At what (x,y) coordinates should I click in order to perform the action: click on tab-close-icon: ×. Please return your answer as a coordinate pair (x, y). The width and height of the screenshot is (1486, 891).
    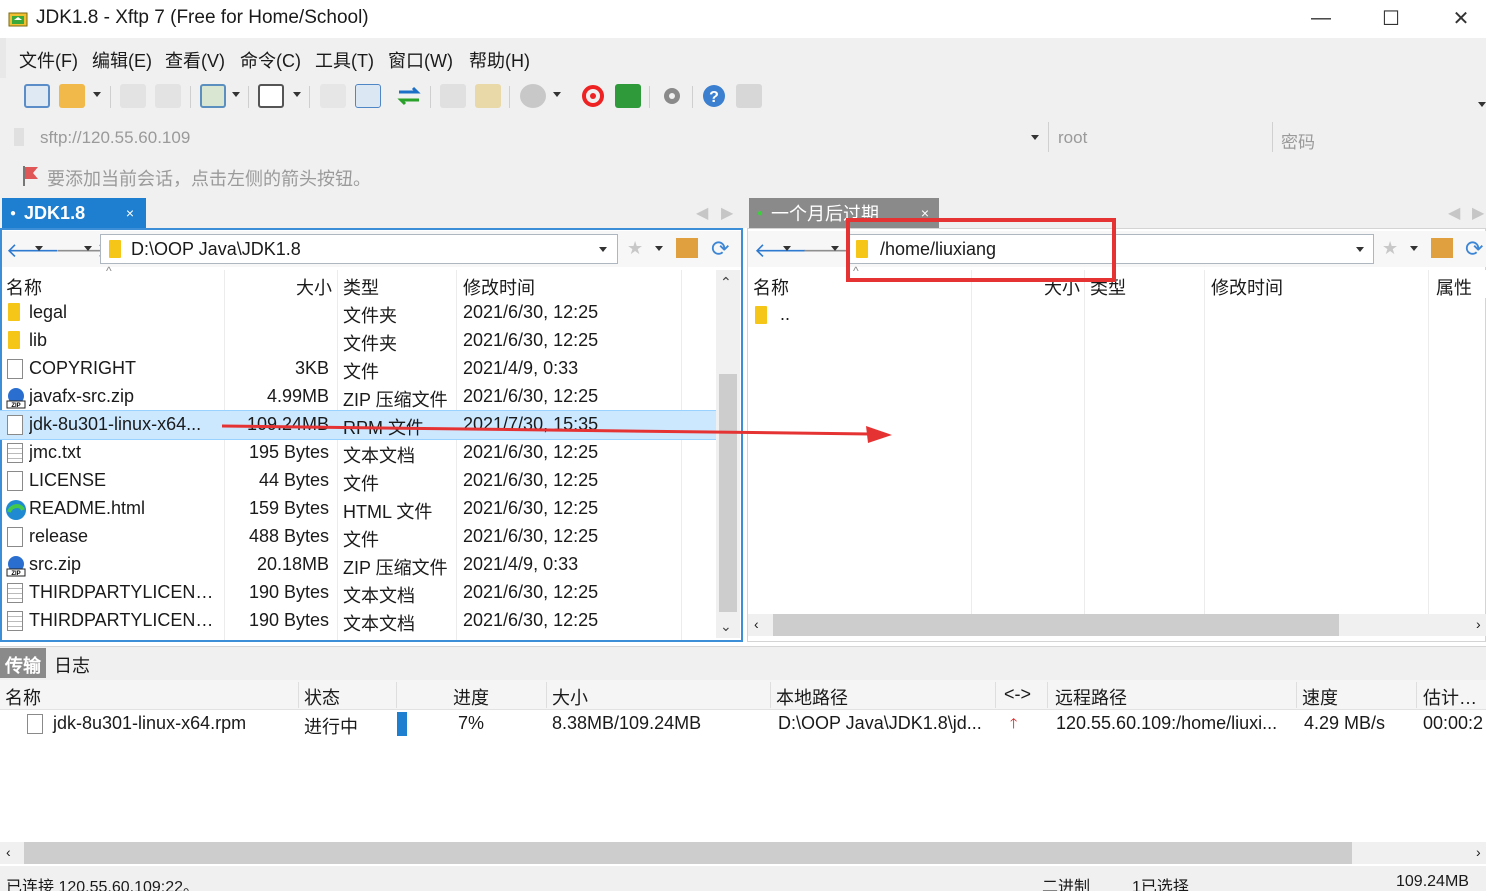
    Looking at the image, I should click on (130, 213).